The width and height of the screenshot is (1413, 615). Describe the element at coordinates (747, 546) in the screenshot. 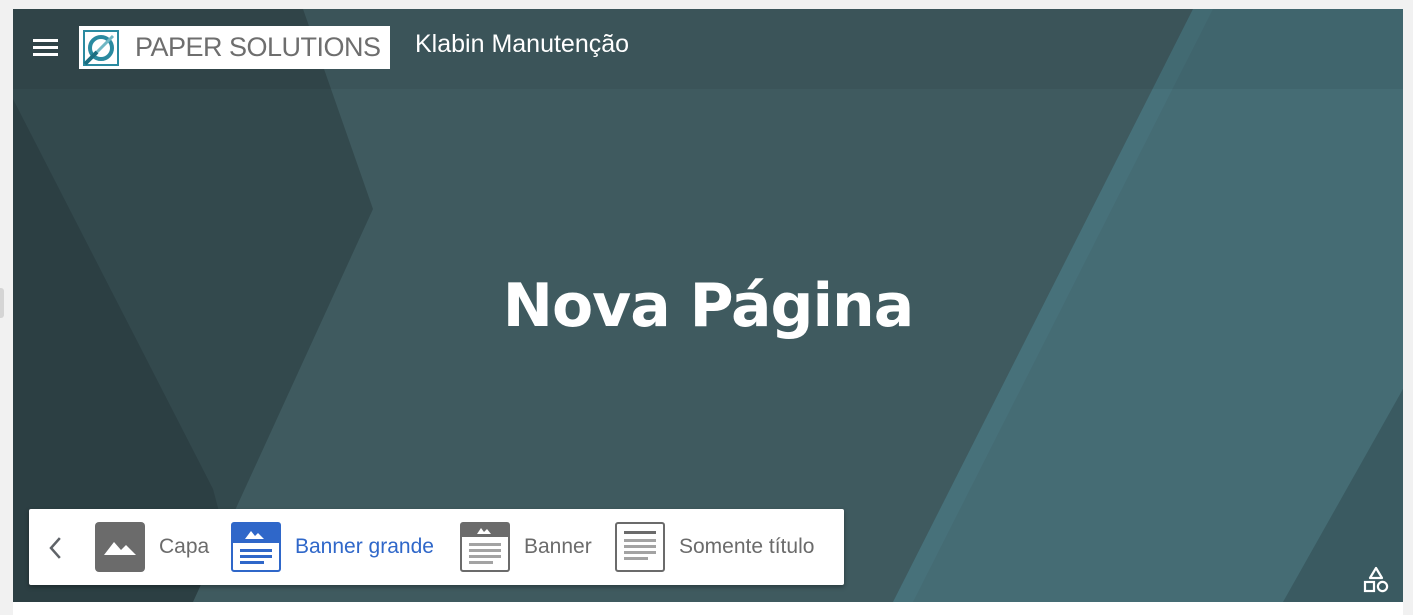

I see `layout-option-label: Somente título` at that location.